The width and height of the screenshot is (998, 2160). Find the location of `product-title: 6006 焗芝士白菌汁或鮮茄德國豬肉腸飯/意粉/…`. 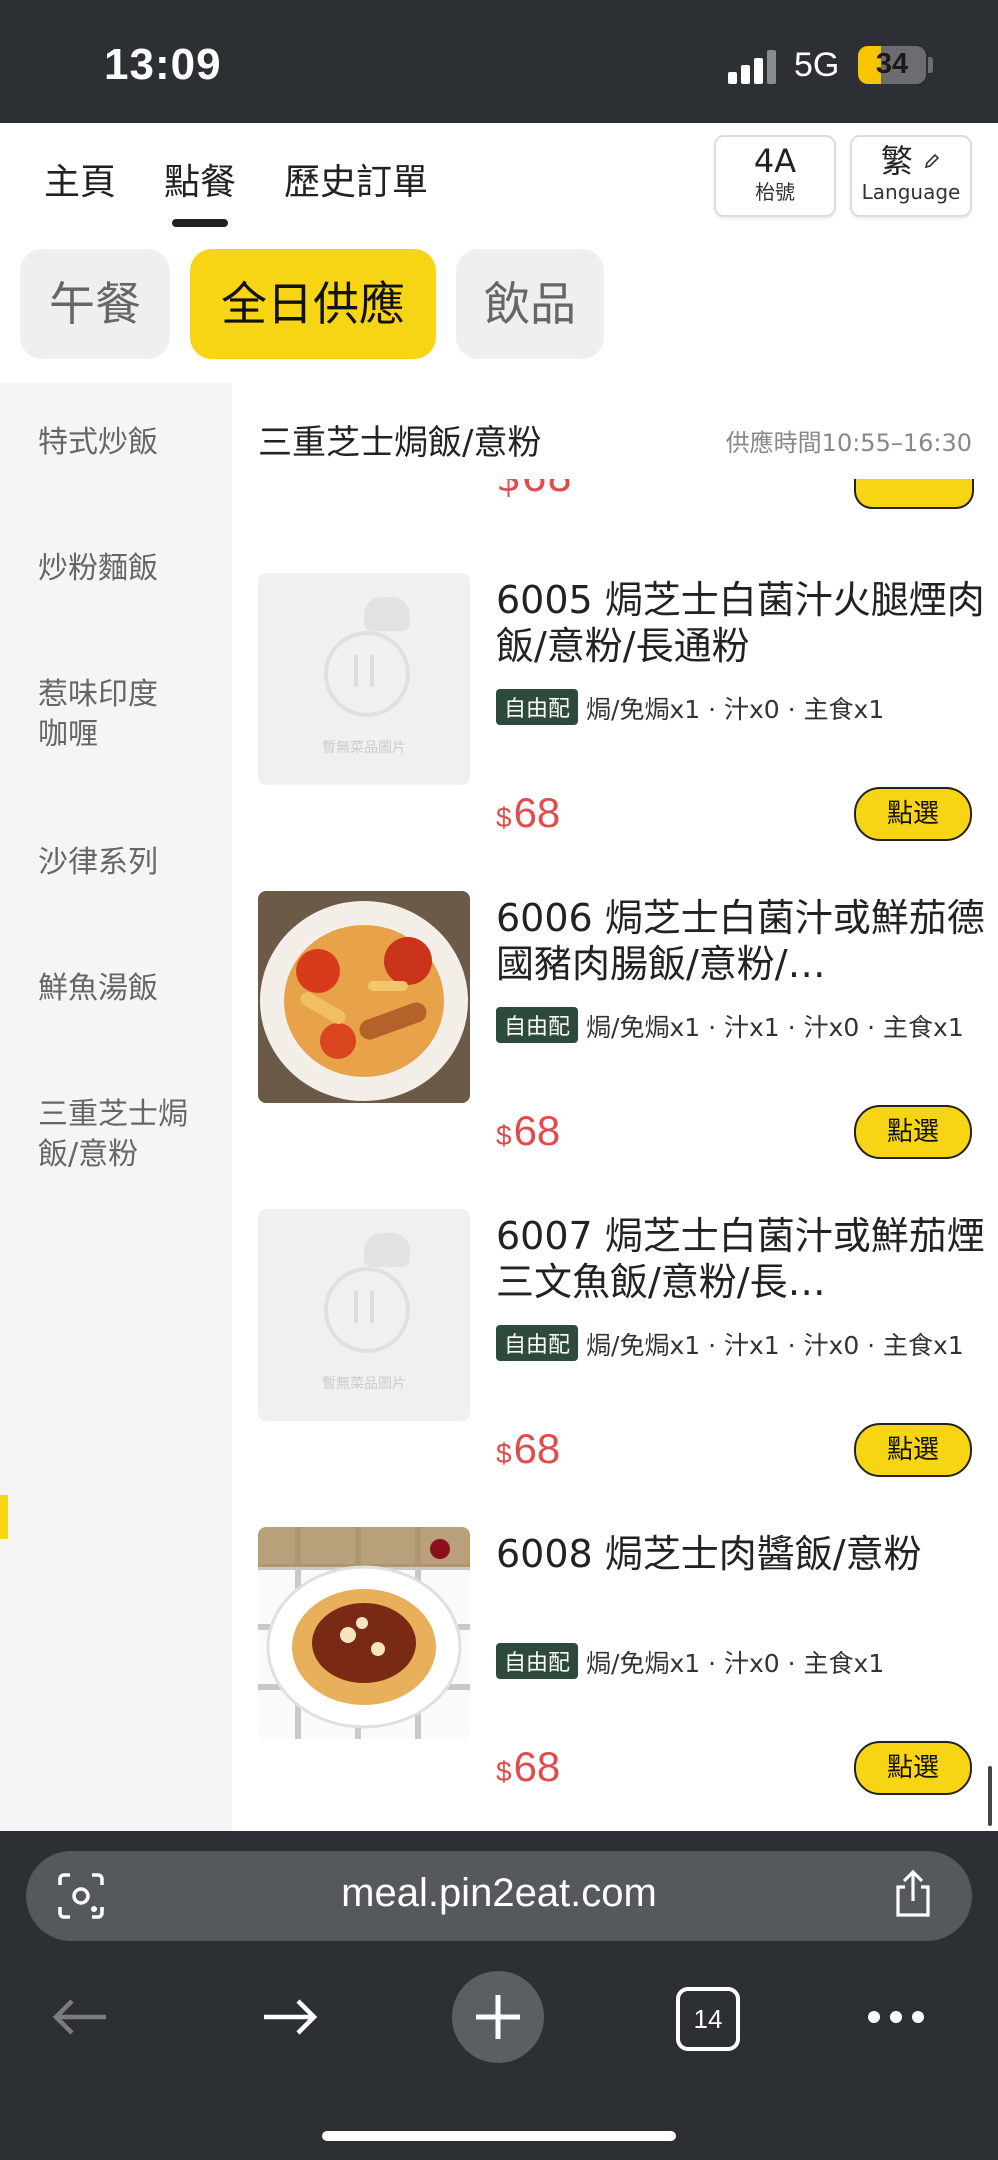

product-title: 6006 焗芝士白菌汁或鮮茄德國豬肉腸飯/意粉/… is located at coordinates (742, 941).